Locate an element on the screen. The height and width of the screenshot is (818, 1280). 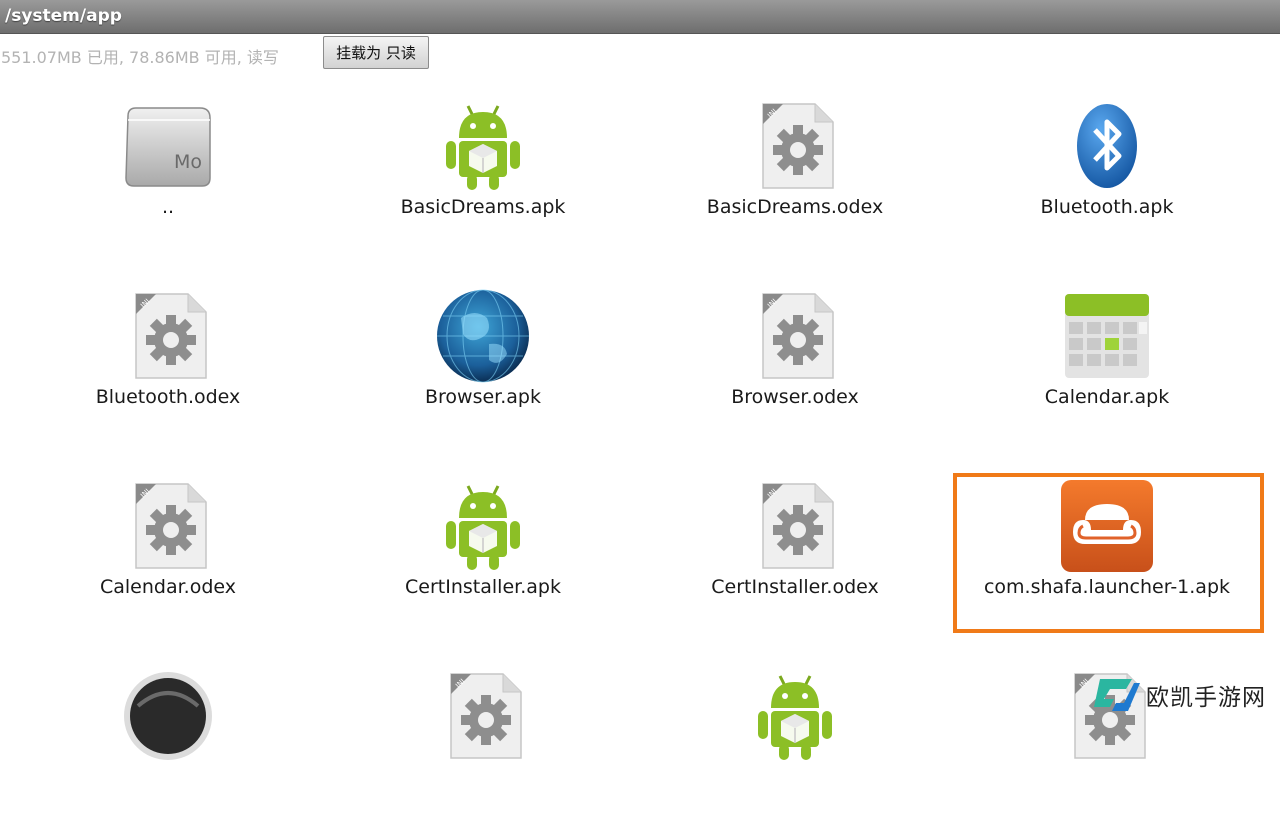
file-item: Browser.apk is located at coordinates (483, 363).